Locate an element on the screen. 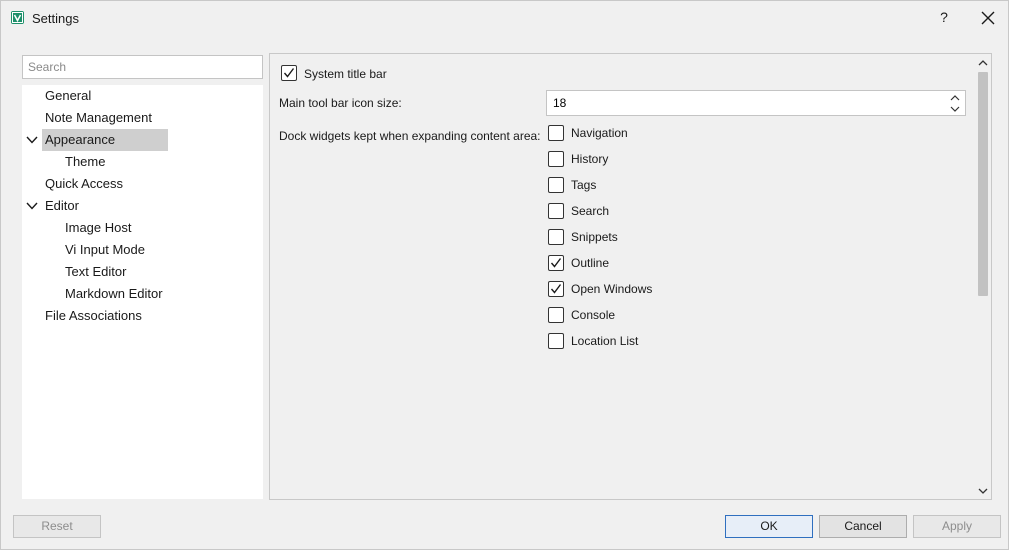 This screenshot has width=1009, height=550. tree-item-label: Note Management is located at coordinates (98, 117).